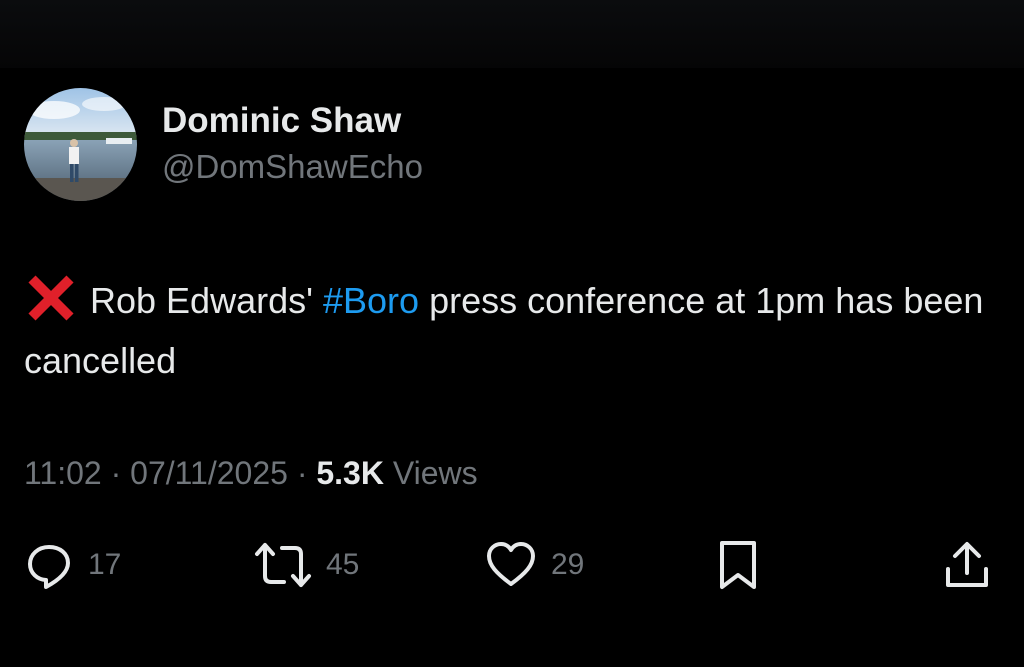 The height and width of the screenshot is (667, 1024). I want to click on hashtag-link: #Boro, so click(371, 300).